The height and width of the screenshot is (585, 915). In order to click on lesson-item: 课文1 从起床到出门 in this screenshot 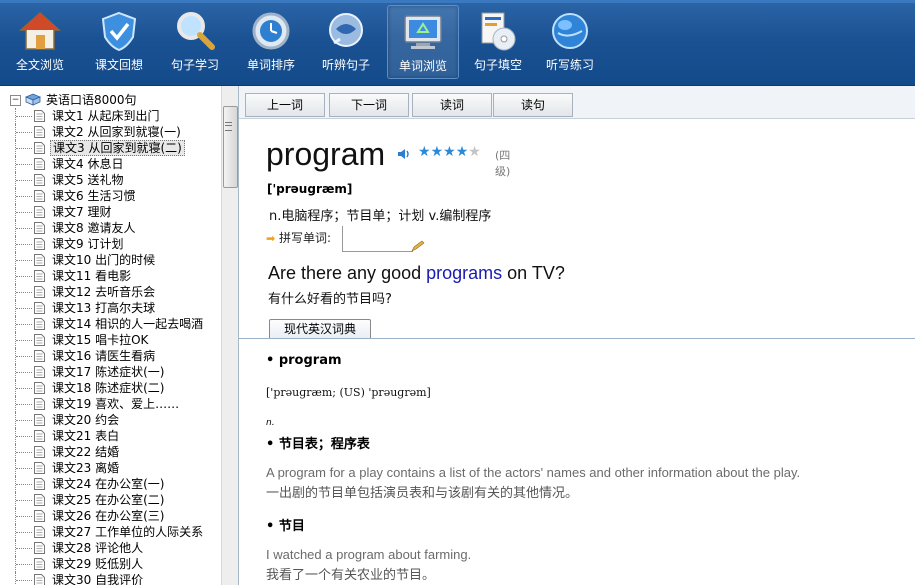, I will do `click(110, 116)`.